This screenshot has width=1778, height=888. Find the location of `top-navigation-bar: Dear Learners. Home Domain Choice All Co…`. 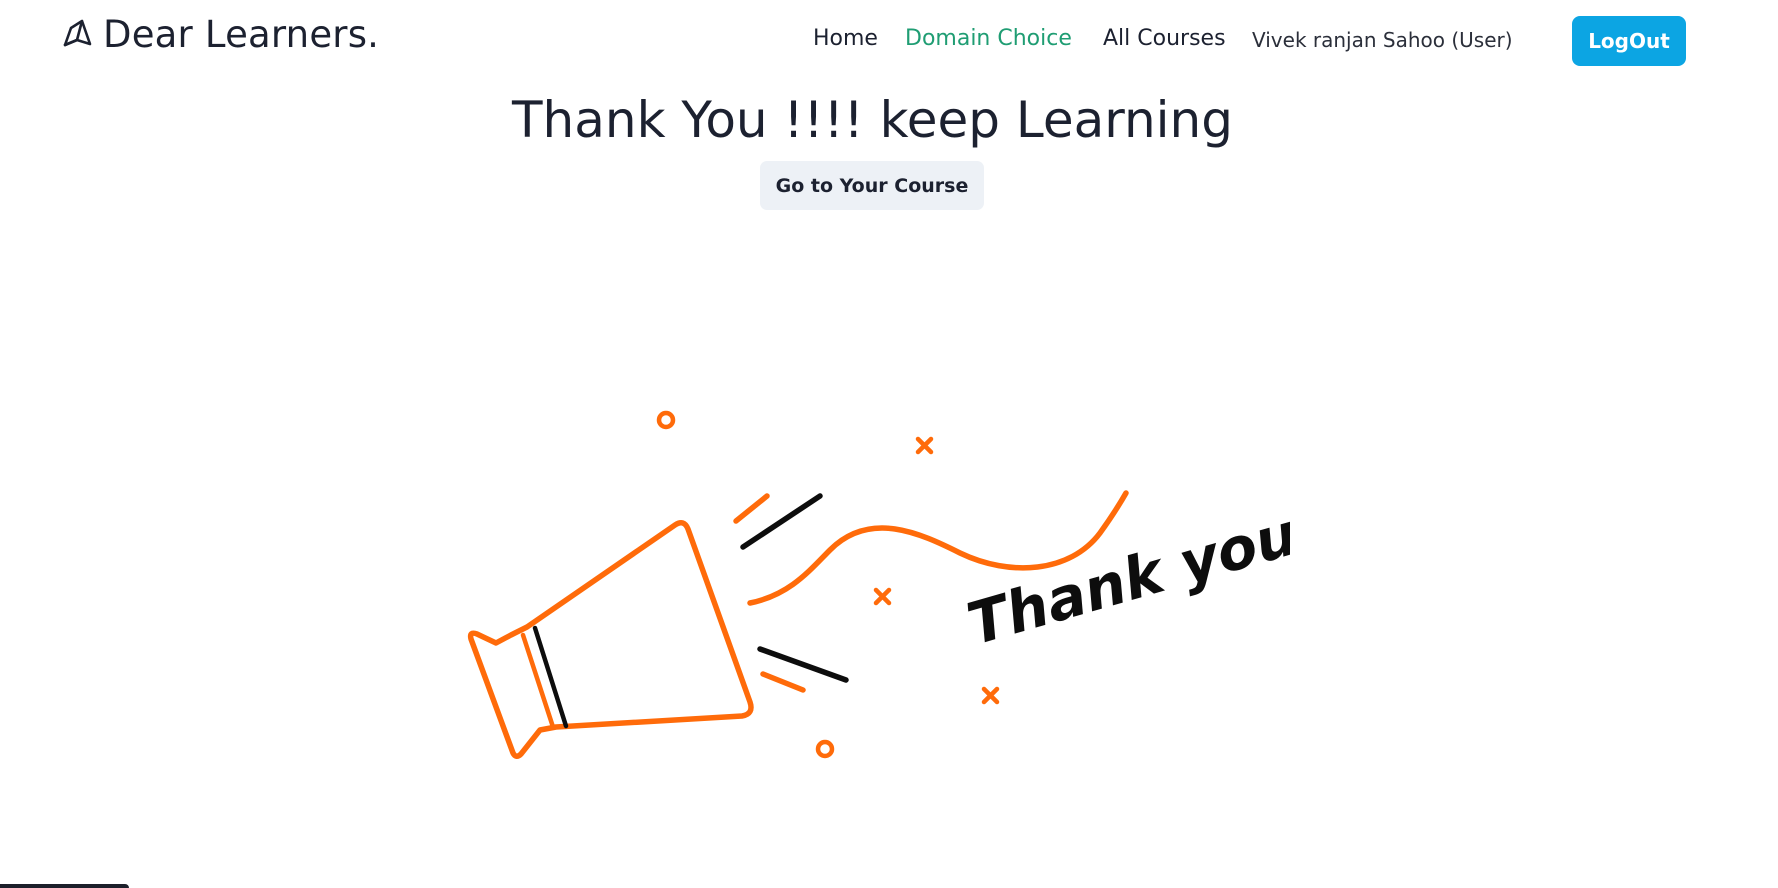

top-navigation-bar: Dear Learners. Home Domain Choice All Co… is located at coordinates (889, 41).